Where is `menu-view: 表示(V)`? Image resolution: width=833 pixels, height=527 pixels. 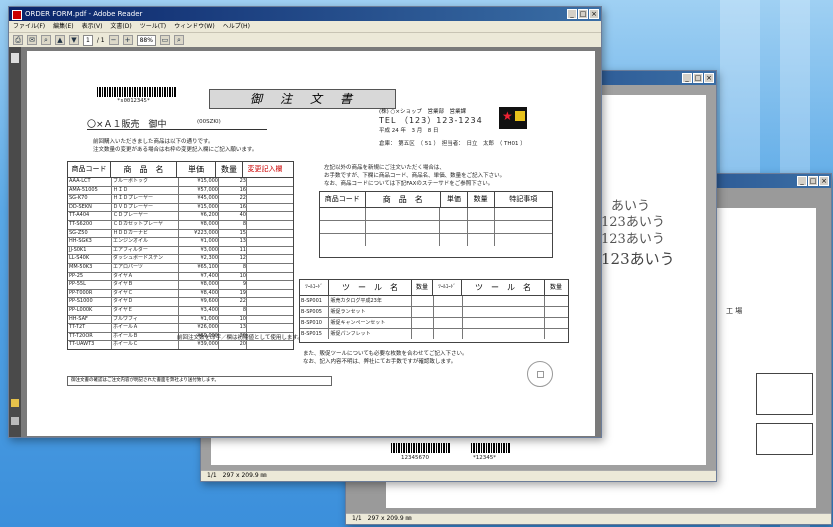
menu-view: 表示(V) is located at coordinates (92, 26).